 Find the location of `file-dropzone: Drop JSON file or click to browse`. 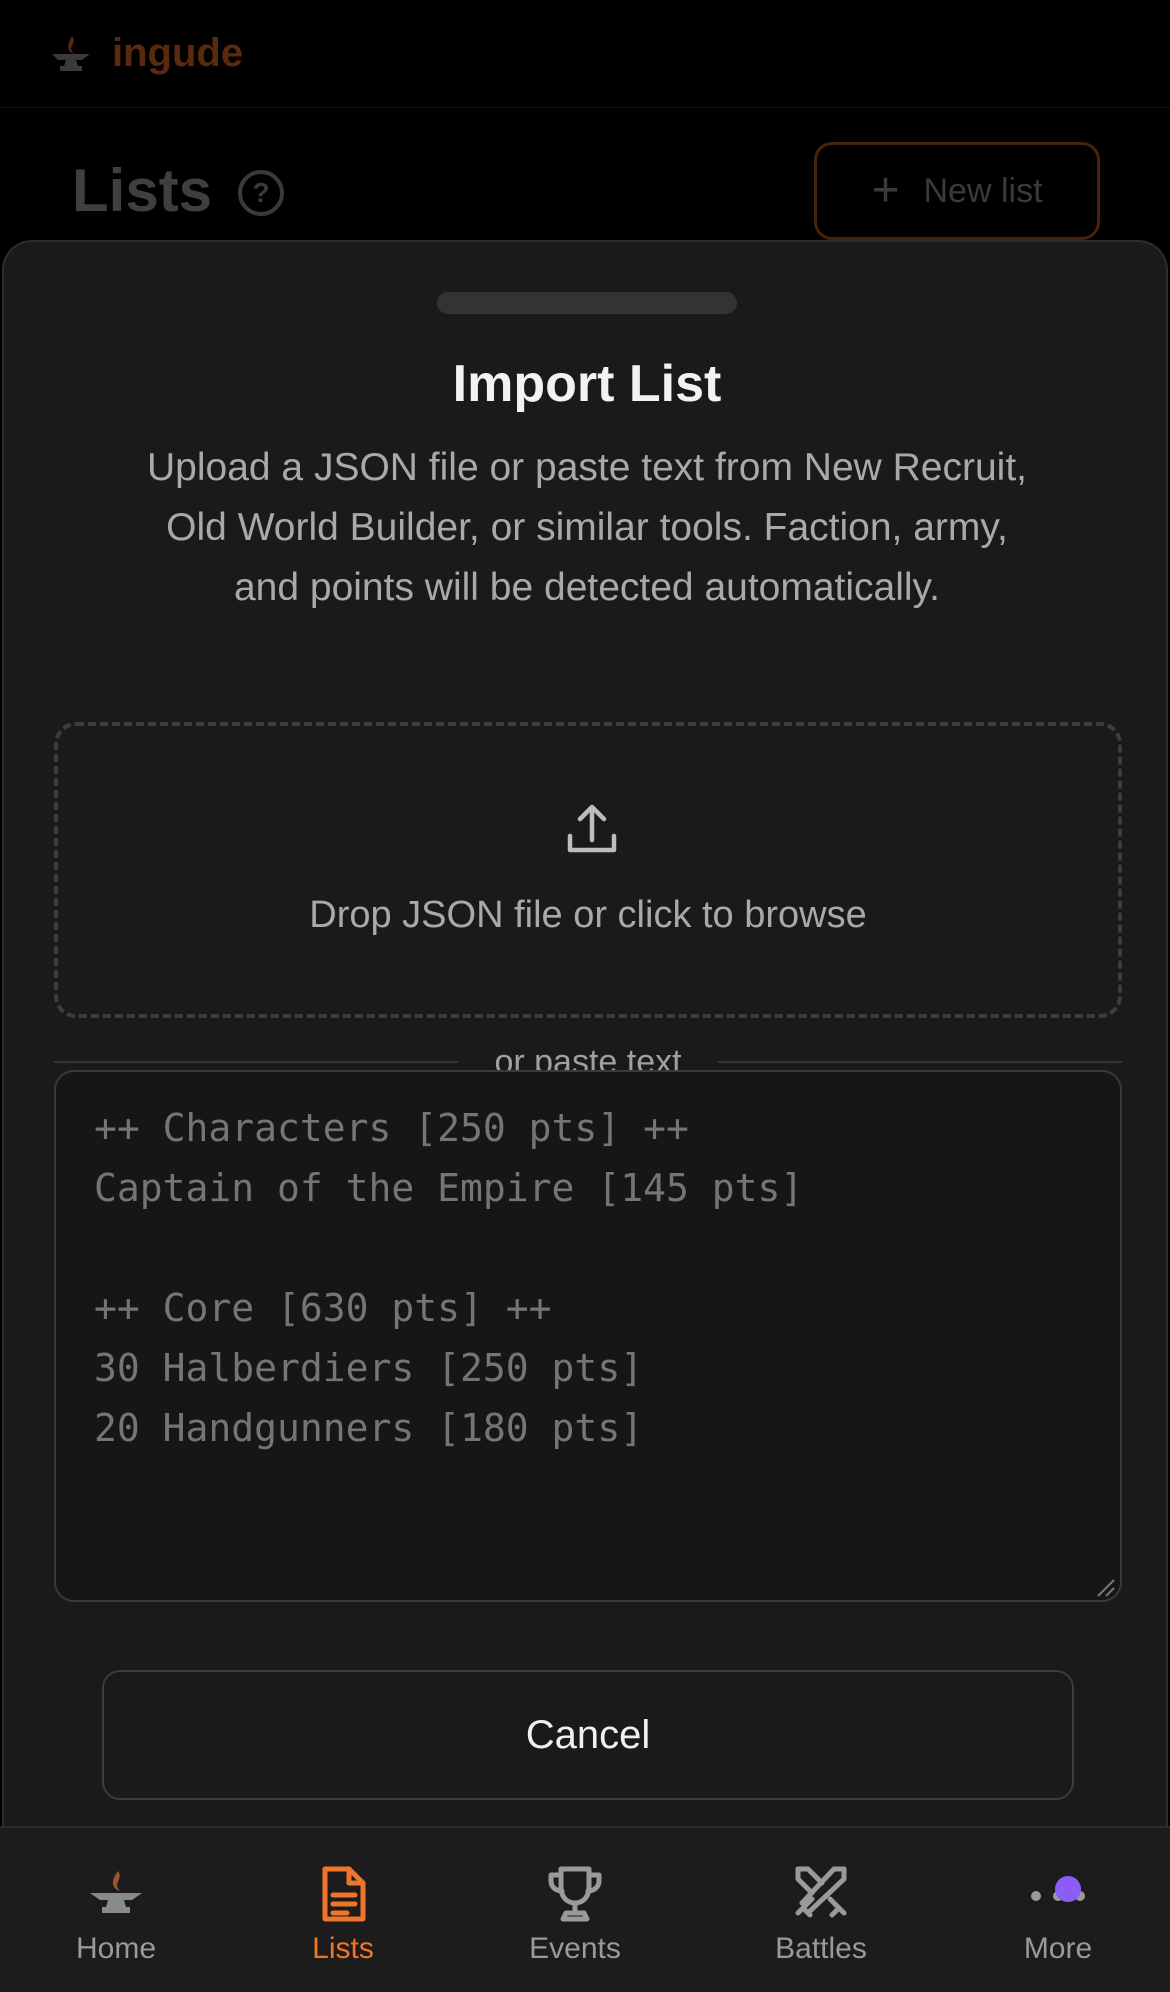

file-dropzone: Drop JSON file or click to browse is located at coordinates (588, 870).